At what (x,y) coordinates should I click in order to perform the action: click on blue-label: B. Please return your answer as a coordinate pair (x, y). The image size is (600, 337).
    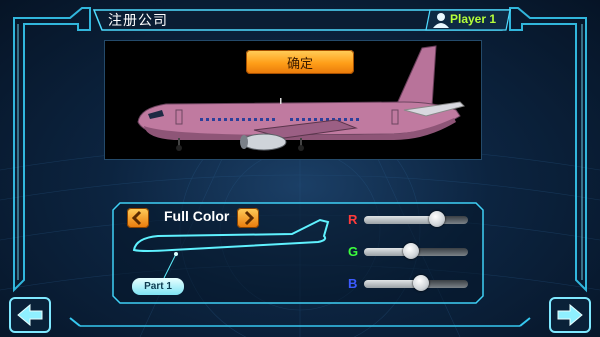
    Looking at the image, I should click on (353, 283).